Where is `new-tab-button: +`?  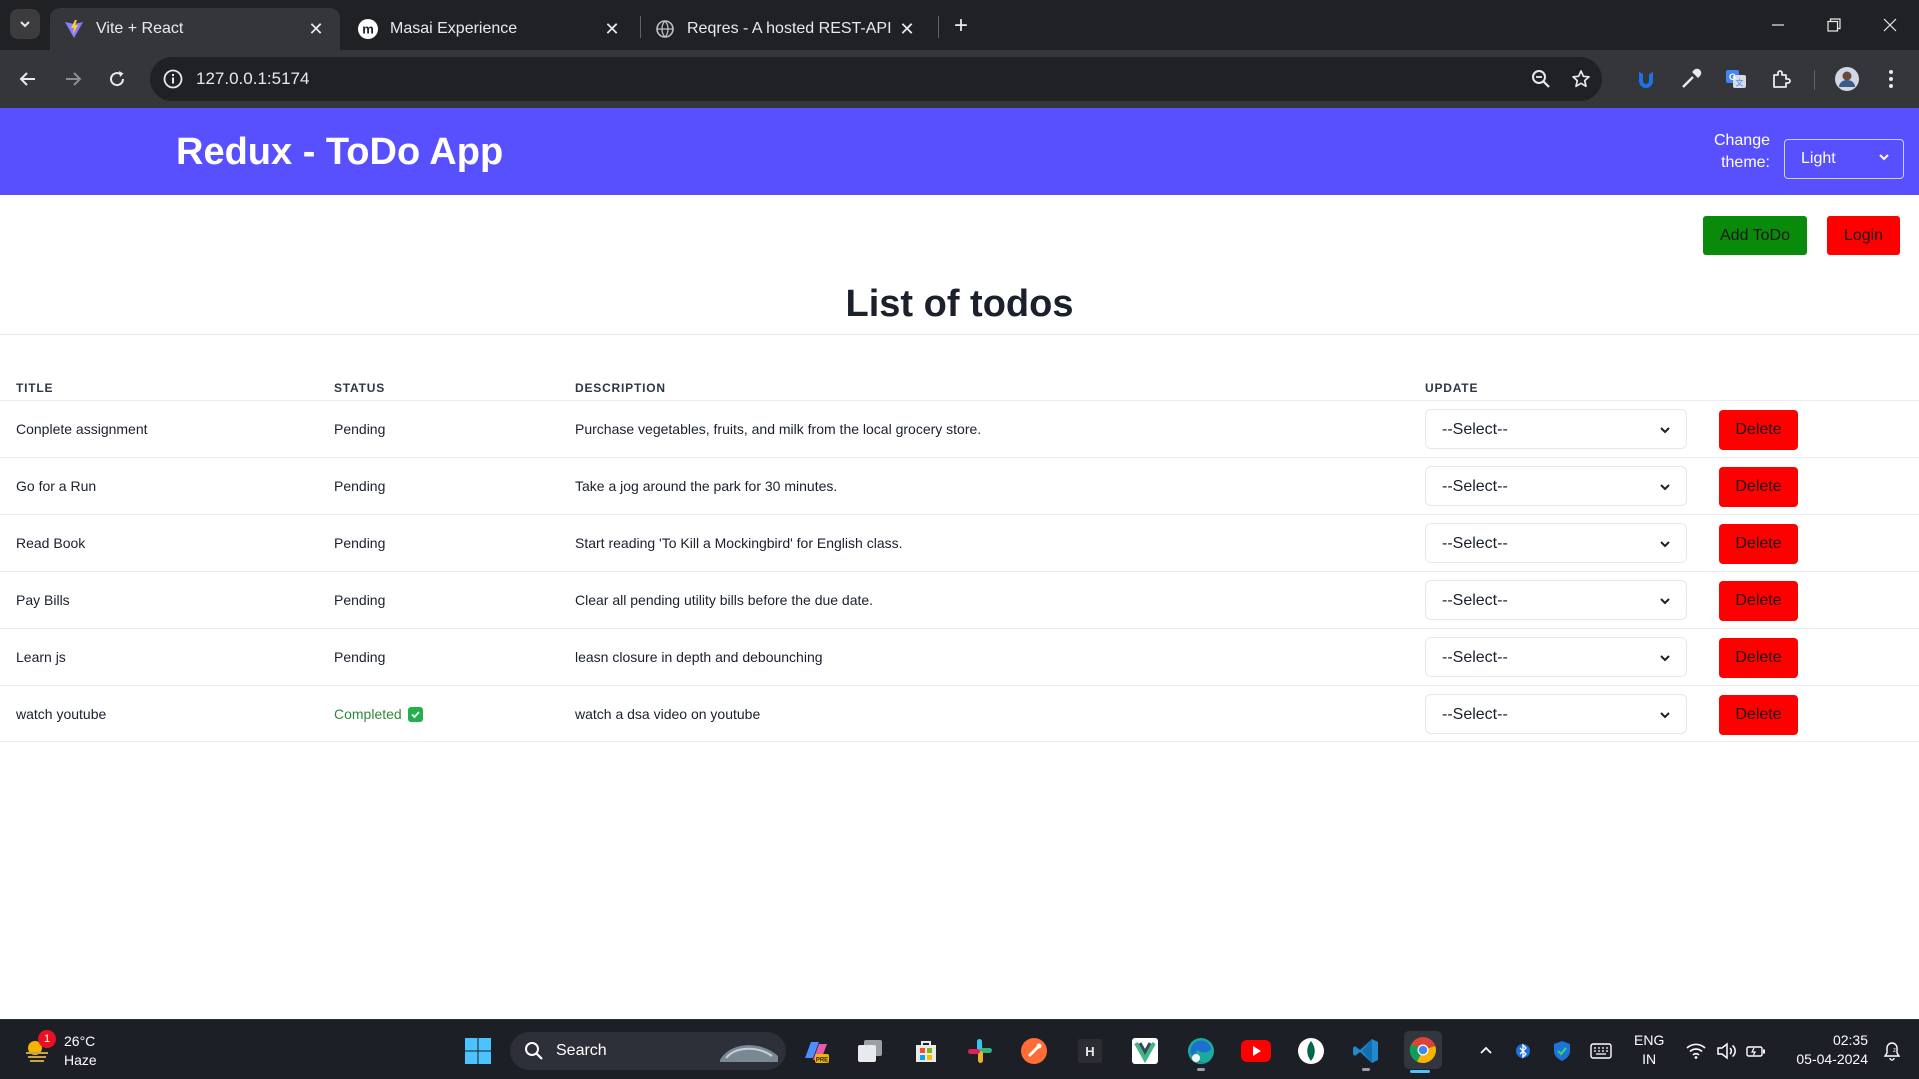 new-tab-button: + is located at coordinates (961, 26).